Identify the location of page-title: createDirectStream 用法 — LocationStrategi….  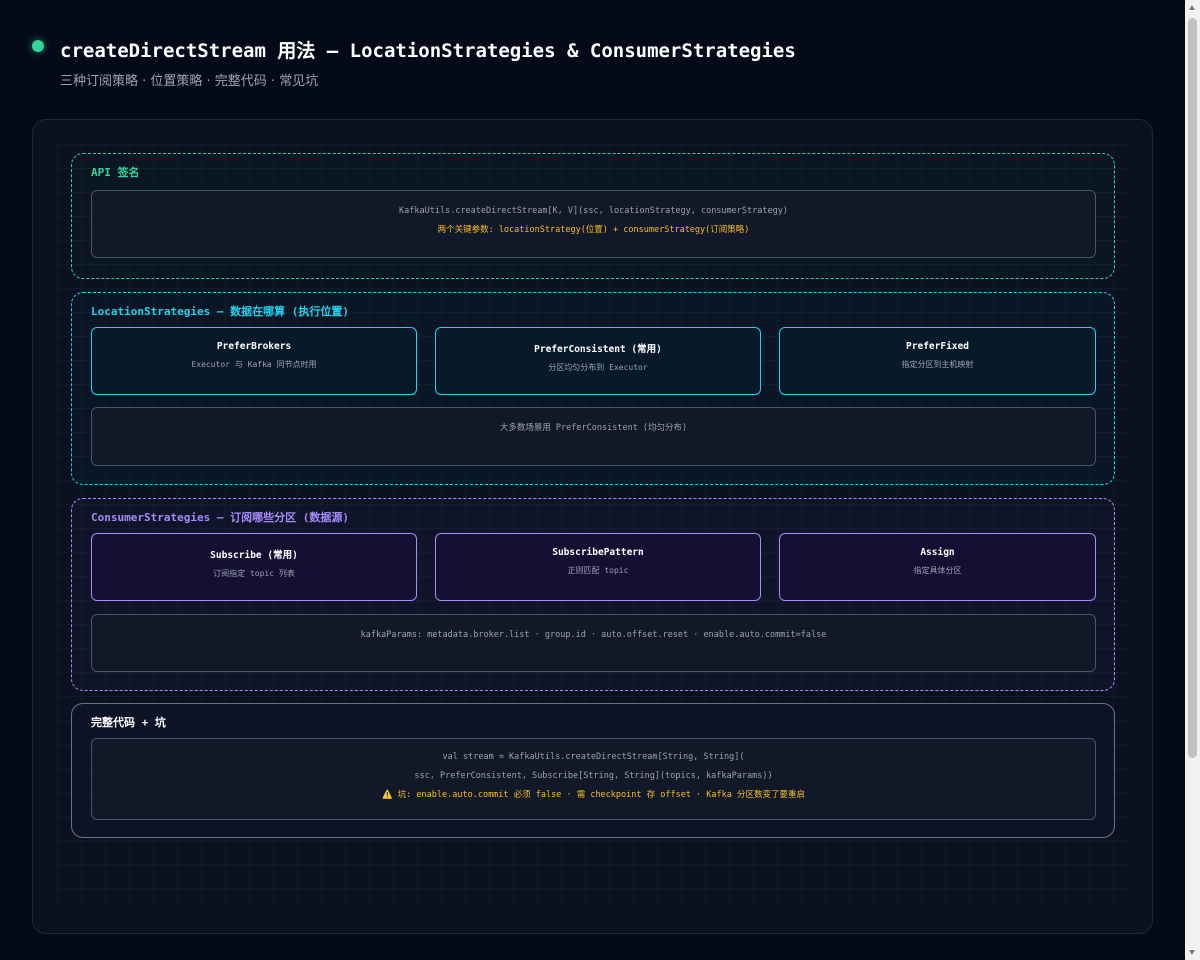
(428, 51).